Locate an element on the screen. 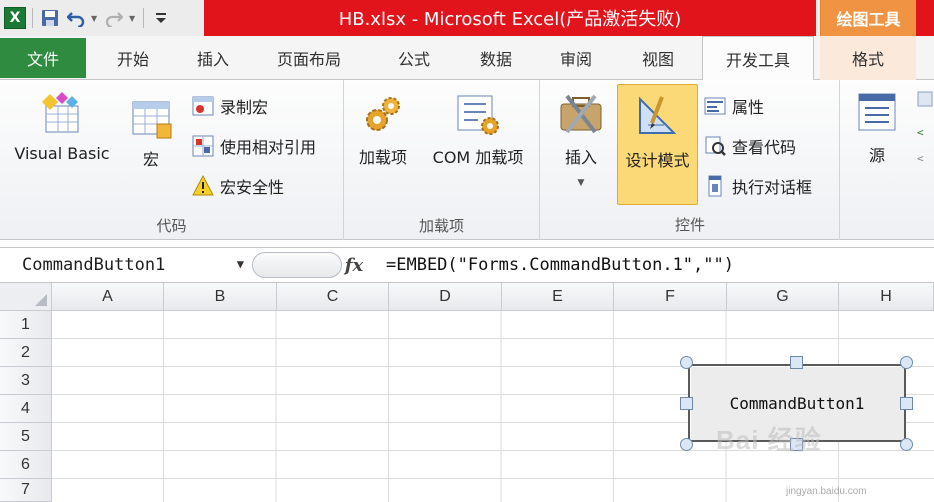 The height and width of the screenshot is (502, 934). design-mode-button: 设计模式 is located at coordinates (657, 144).